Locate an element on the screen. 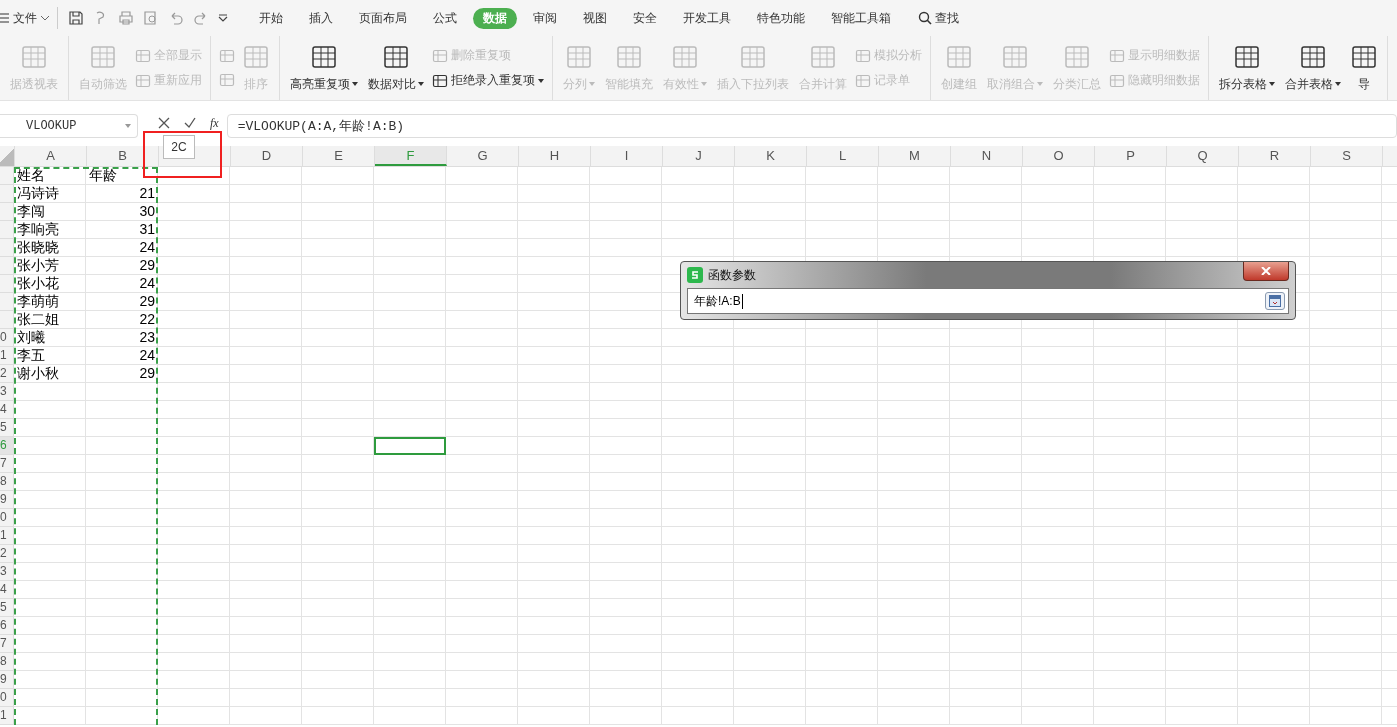 Image resolution: width=1397 pixels, height=727 pixels. ribbon-button: 高亮重复项 is located at coordinates (324, 68).